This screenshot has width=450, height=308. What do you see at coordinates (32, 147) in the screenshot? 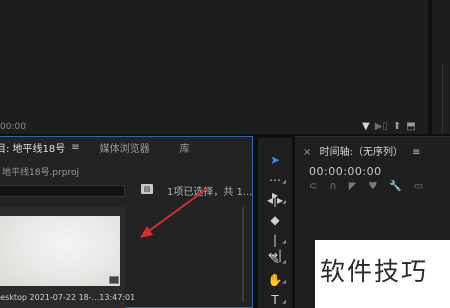
I see `tab-project: 项目: 地平线18号` at bounding box center [32, 147].